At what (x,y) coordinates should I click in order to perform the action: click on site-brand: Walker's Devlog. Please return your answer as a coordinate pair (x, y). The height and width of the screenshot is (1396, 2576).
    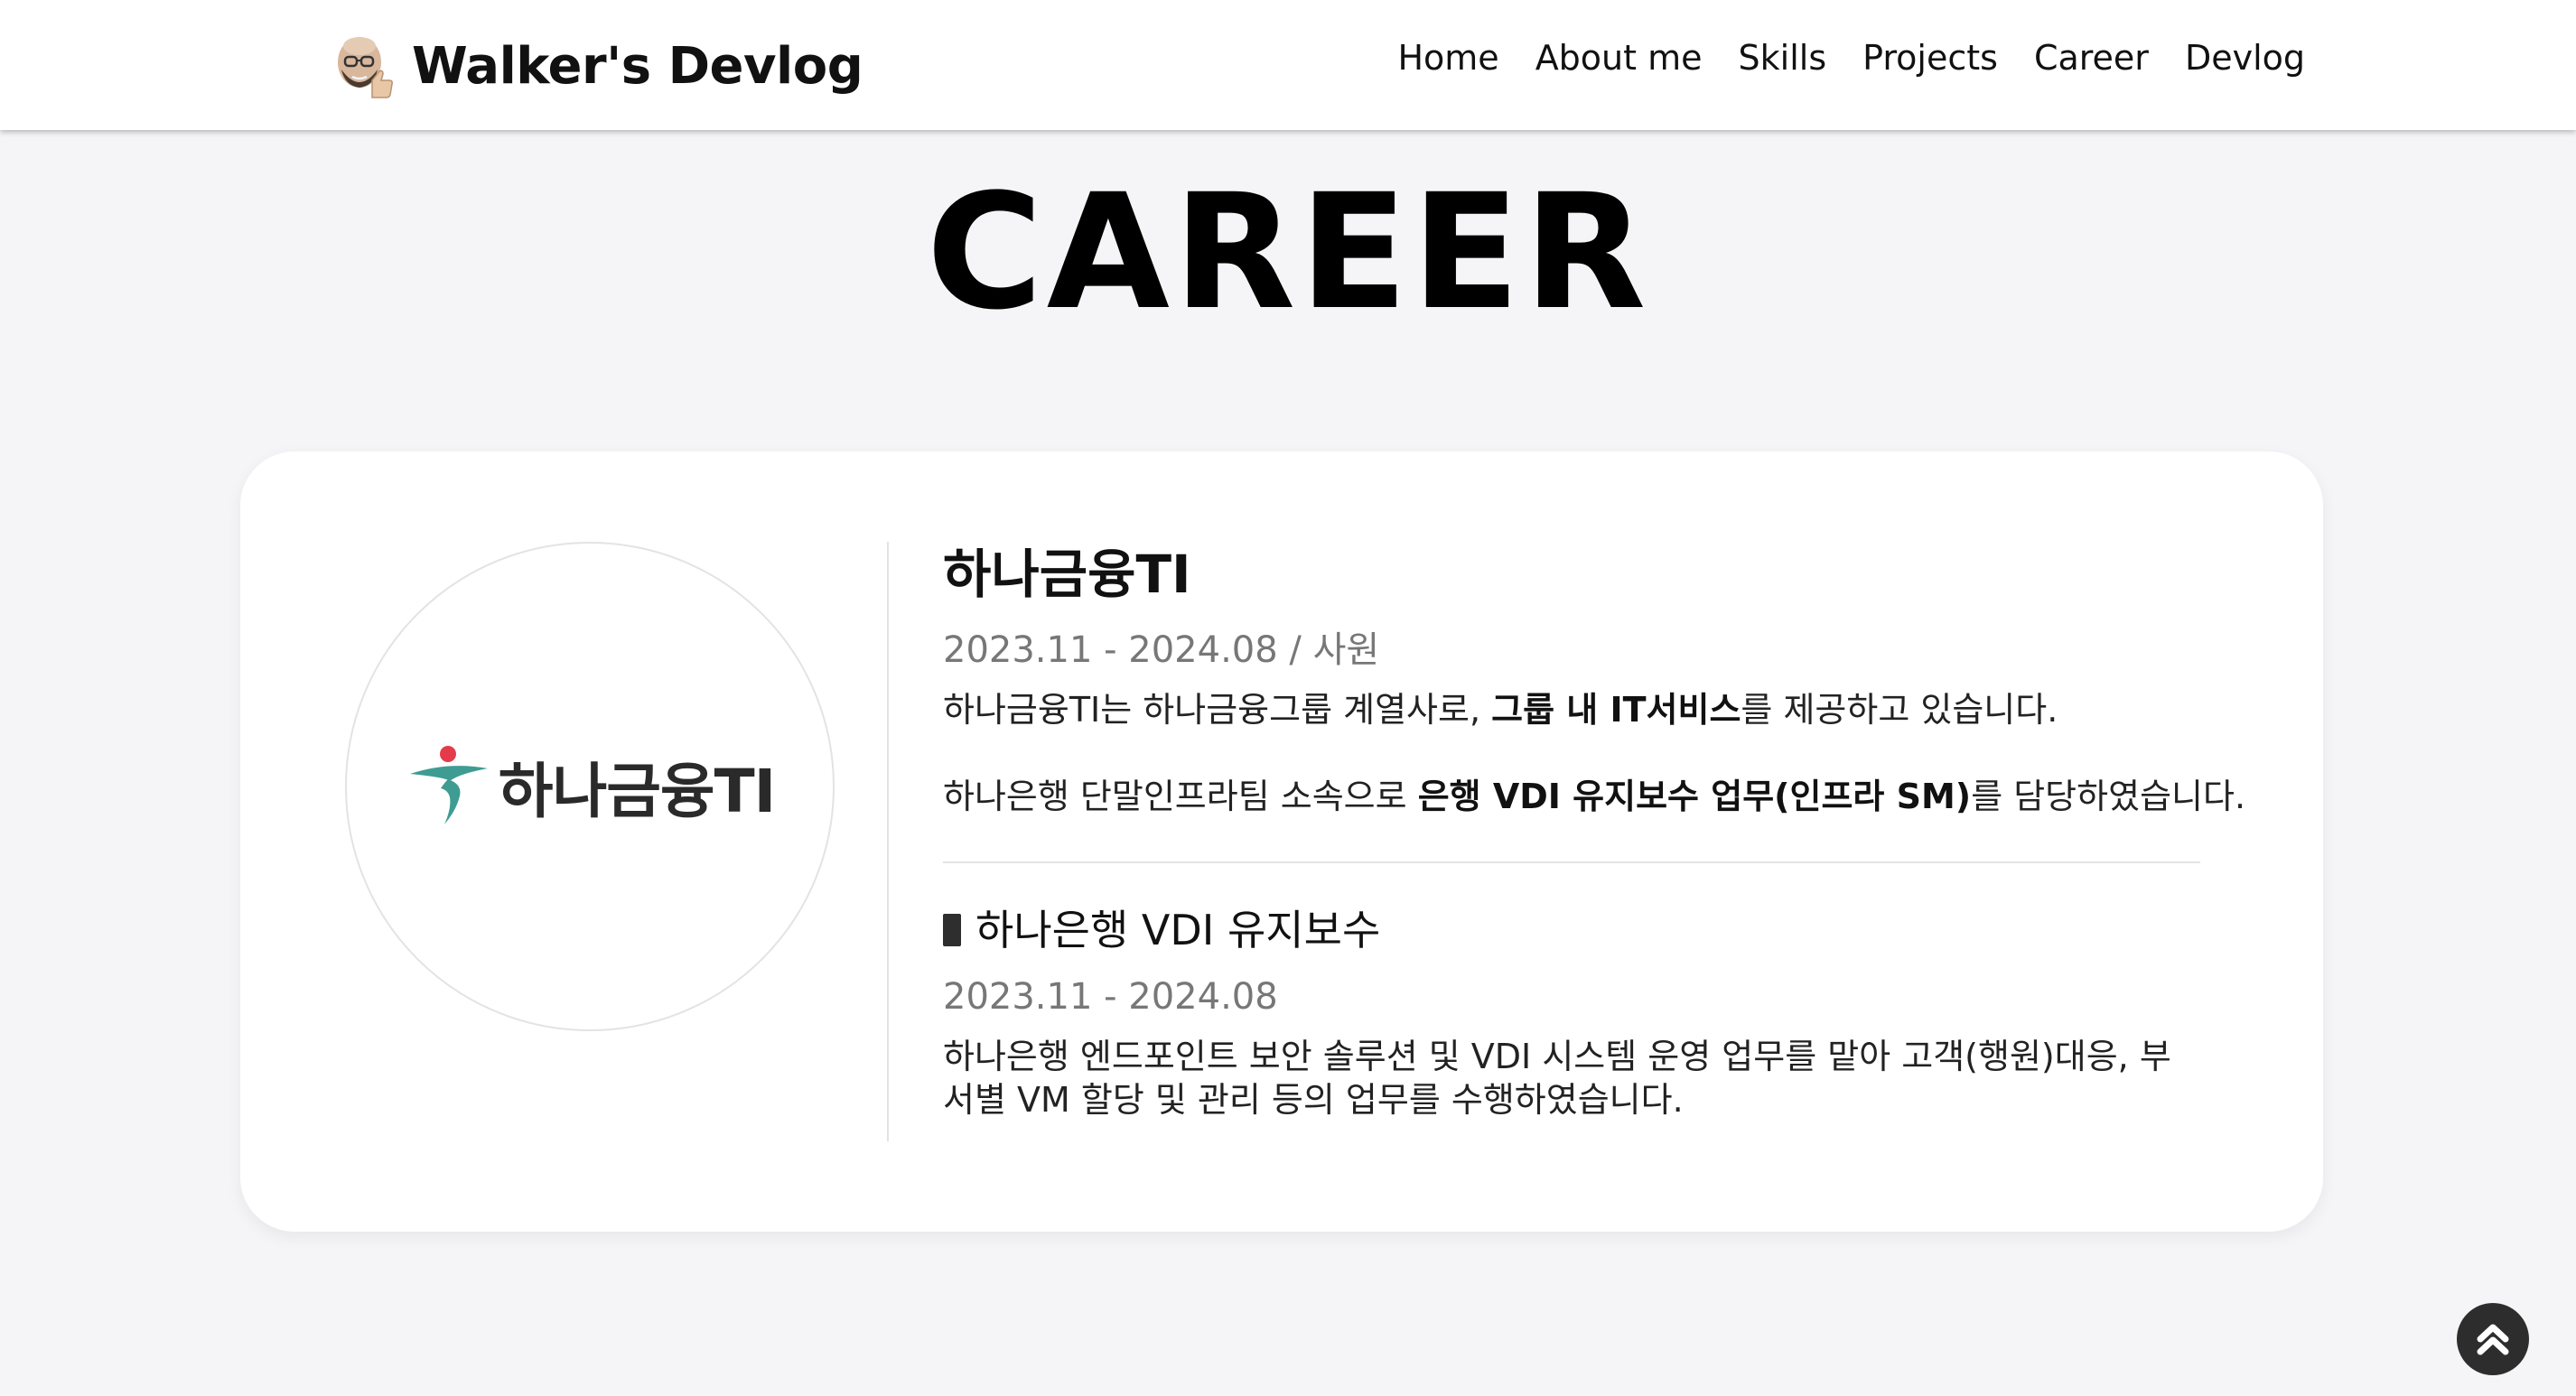
    Looking at the image, I should click on (595, 66).